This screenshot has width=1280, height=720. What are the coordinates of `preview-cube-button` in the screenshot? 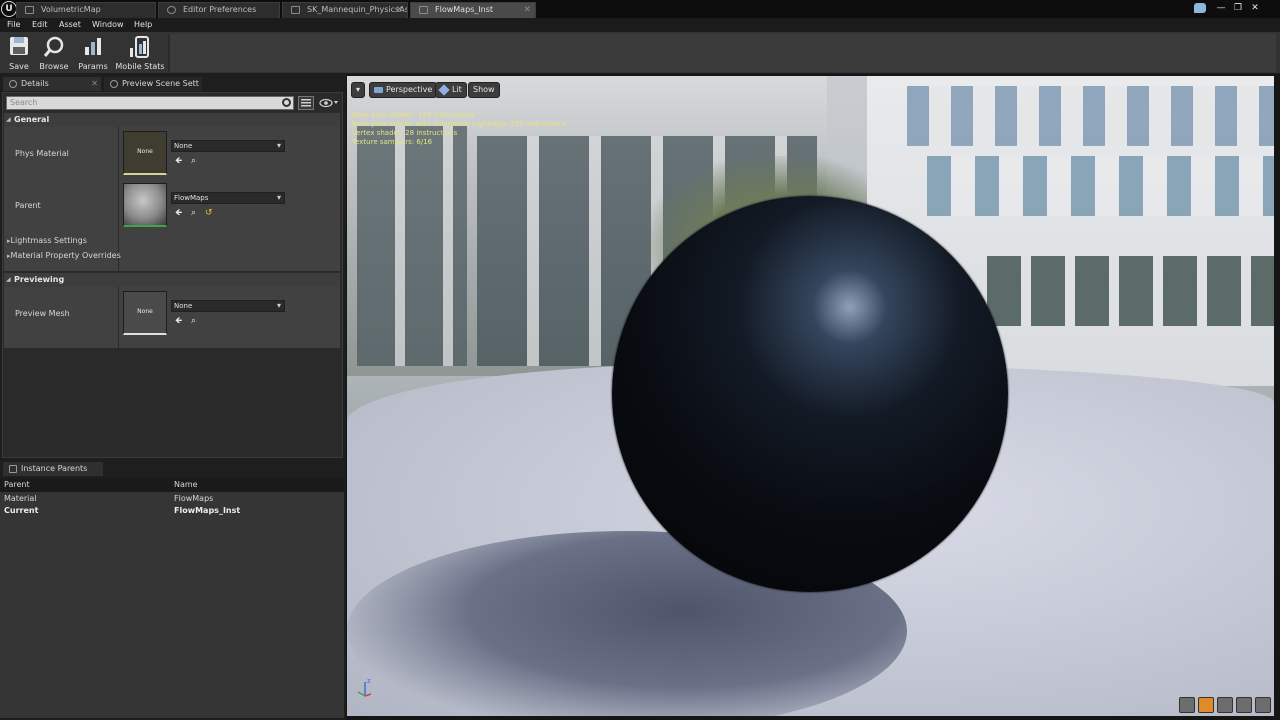 It's located at (1244, 705).